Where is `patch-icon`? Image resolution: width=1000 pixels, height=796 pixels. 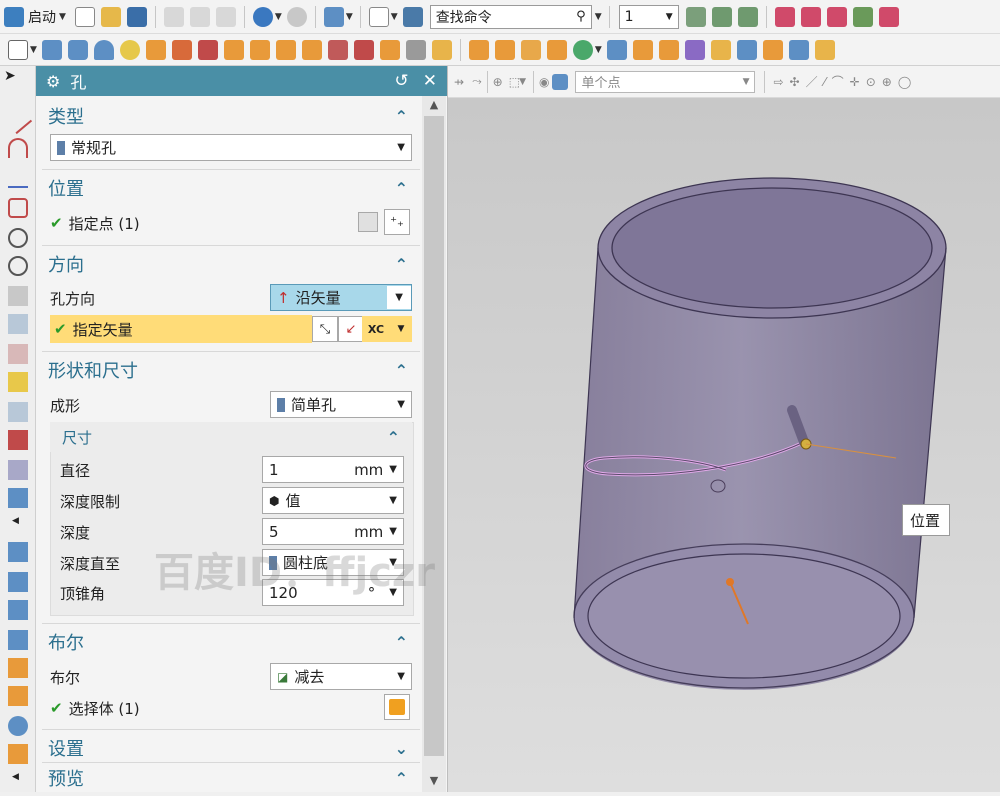 patch-icon is located at coordinates (824, 49).